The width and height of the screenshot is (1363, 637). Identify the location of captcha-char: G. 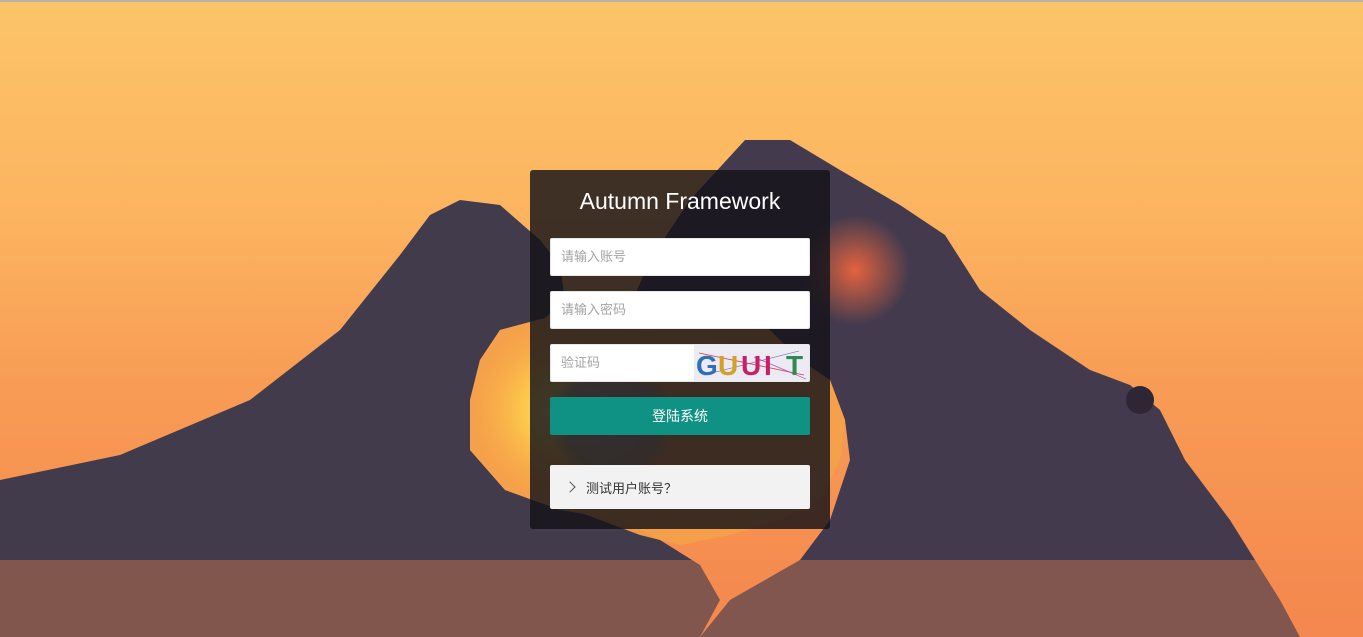
(707, 365).